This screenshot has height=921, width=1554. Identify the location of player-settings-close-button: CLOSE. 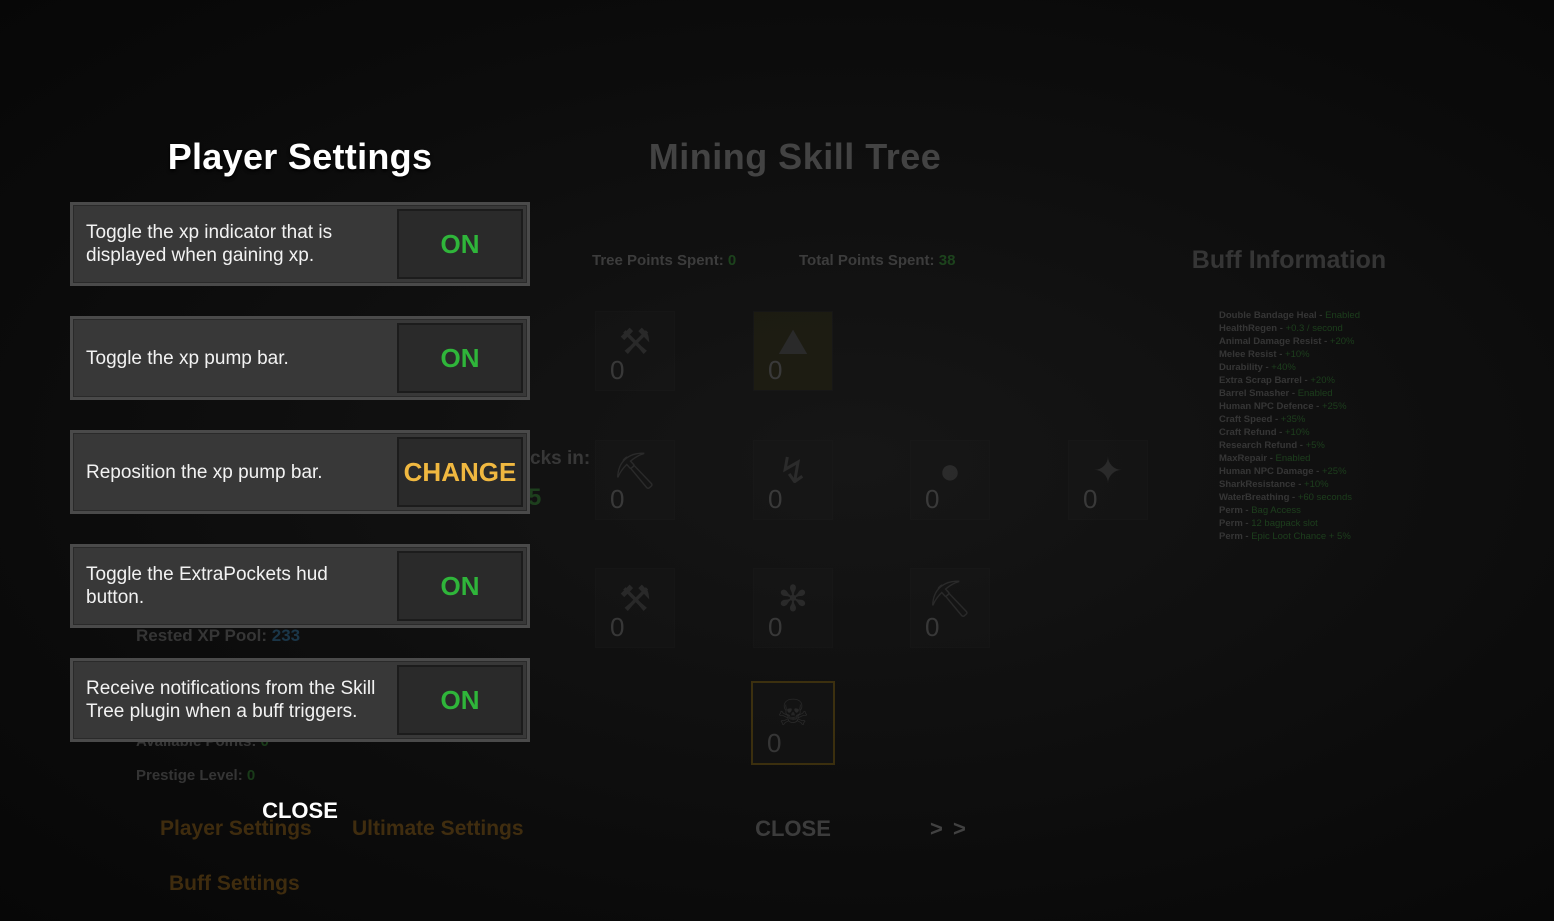
(300, 811).